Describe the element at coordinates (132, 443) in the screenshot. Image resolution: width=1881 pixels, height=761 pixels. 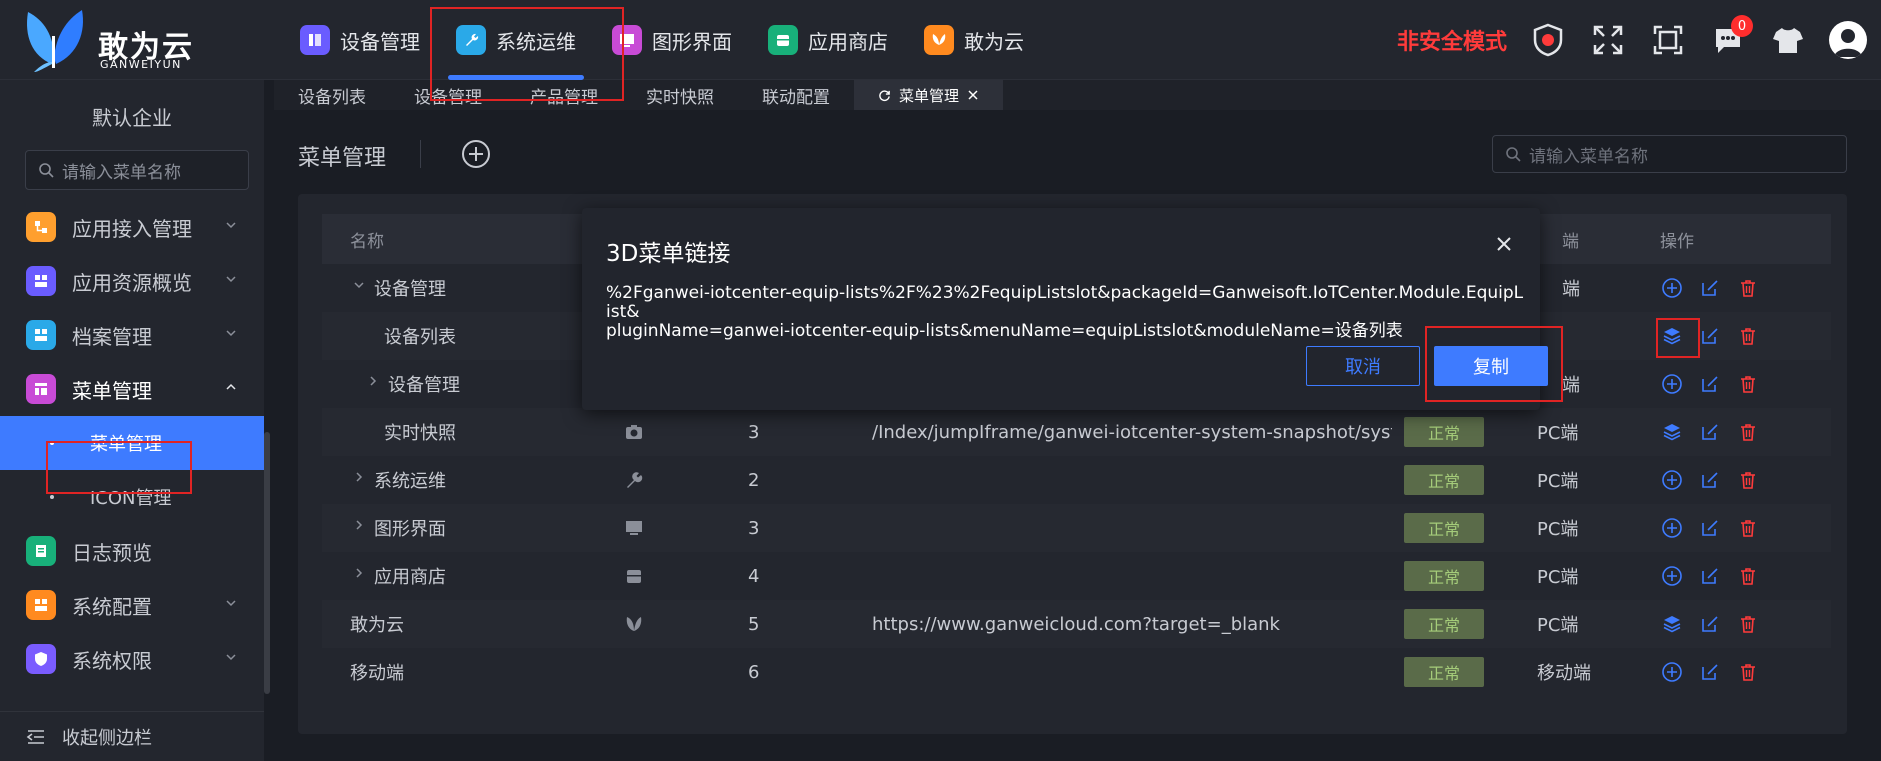
I see `sidebar-subitem-menu-mgmt: 菜单管理` at that location.